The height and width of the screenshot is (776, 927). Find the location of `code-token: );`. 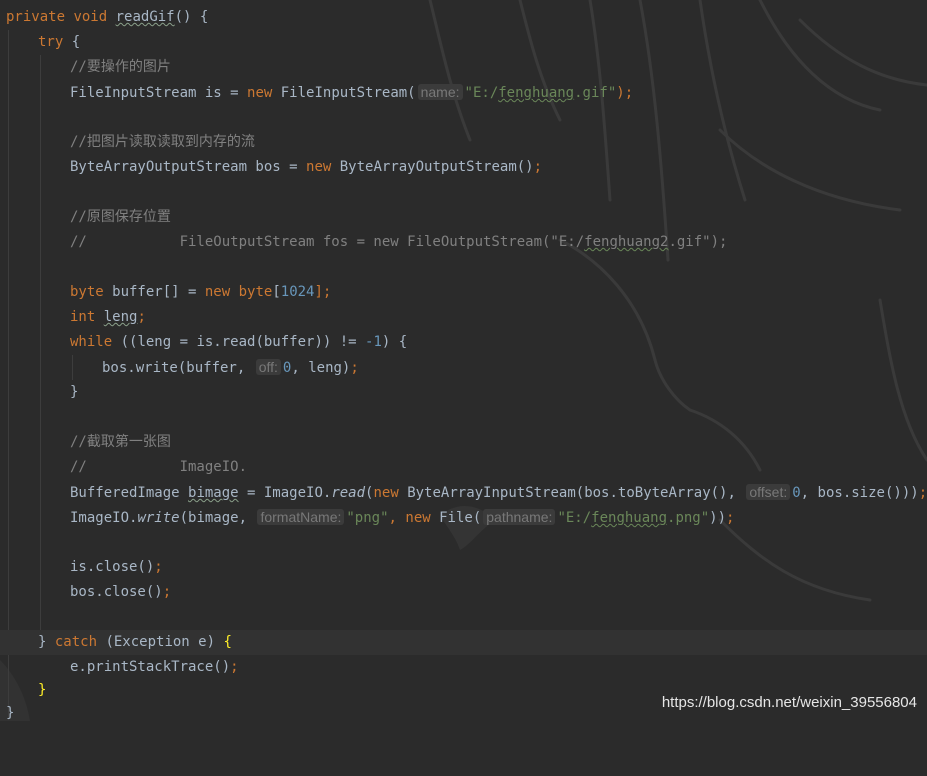

code-token: ); is located at coordinates (625, 93).